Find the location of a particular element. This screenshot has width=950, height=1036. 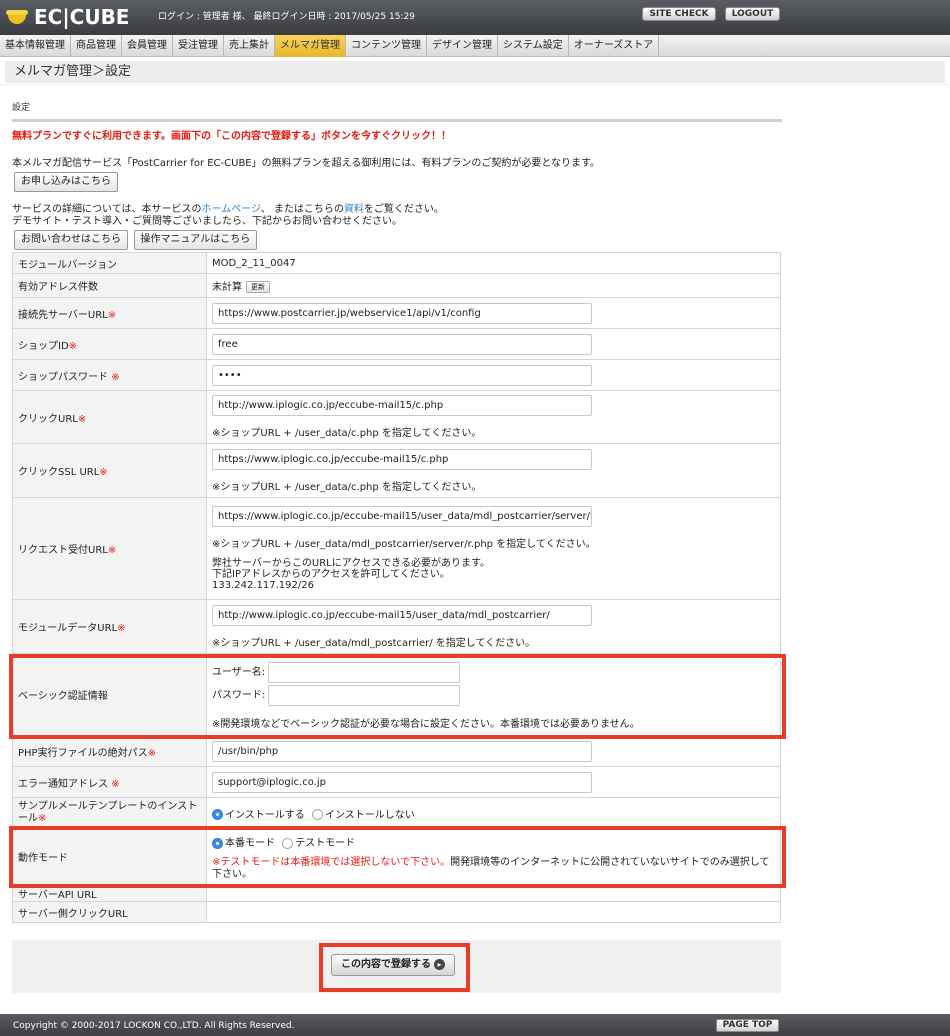

nav-item-sales: 売上集計 is located at coordinates (249, 46).